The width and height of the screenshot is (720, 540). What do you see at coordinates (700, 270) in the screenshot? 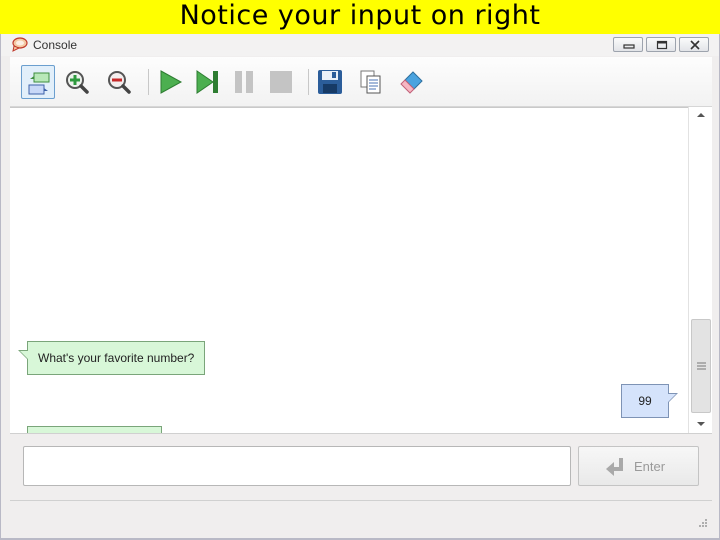
I see `vertical-scrollbar` at bounding box center [700, 270].